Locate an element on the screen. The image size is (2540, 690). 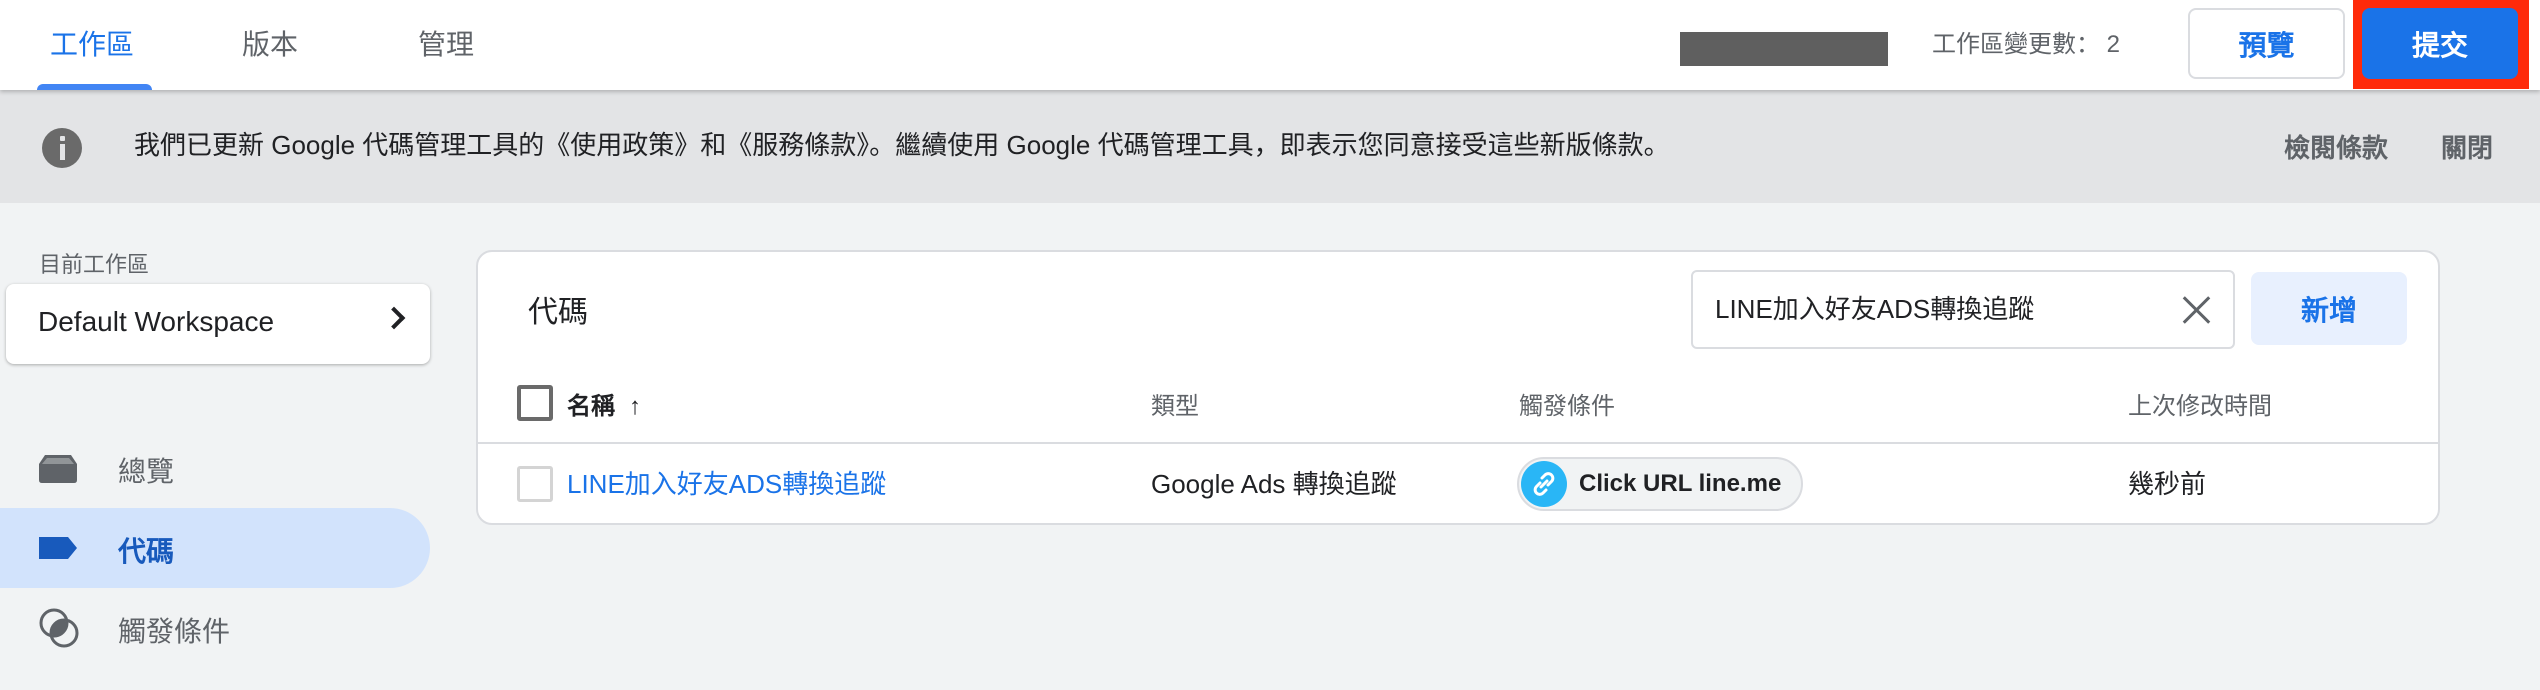
sidebar-item-overview: 總覽 is located at coordinates (215, 468).